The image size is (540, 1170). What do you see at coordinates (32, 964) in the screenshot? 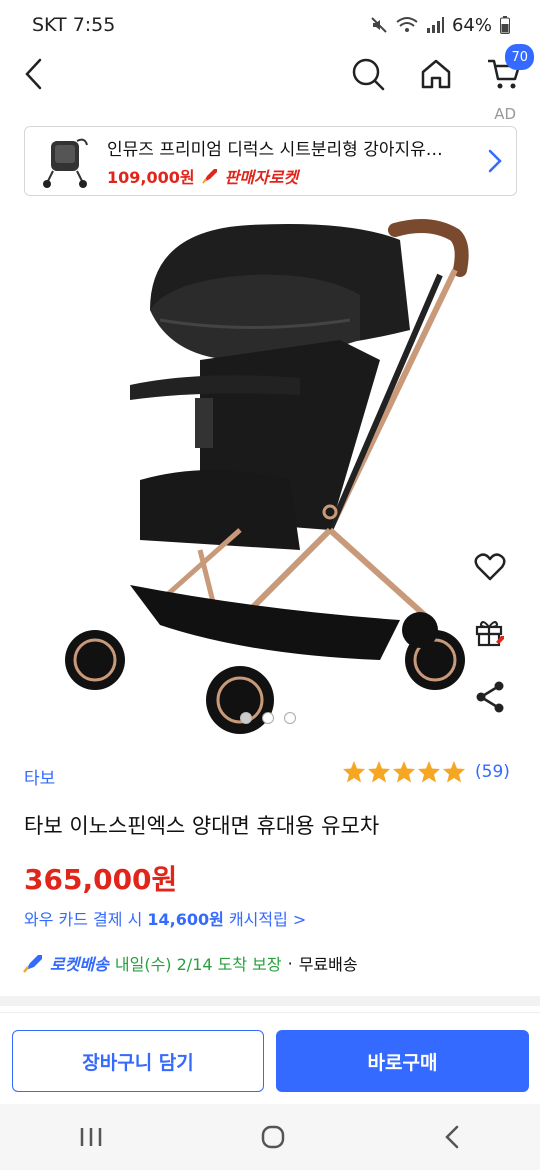
I see `rocket-delivery-icon` at bounding box center [32, 964].